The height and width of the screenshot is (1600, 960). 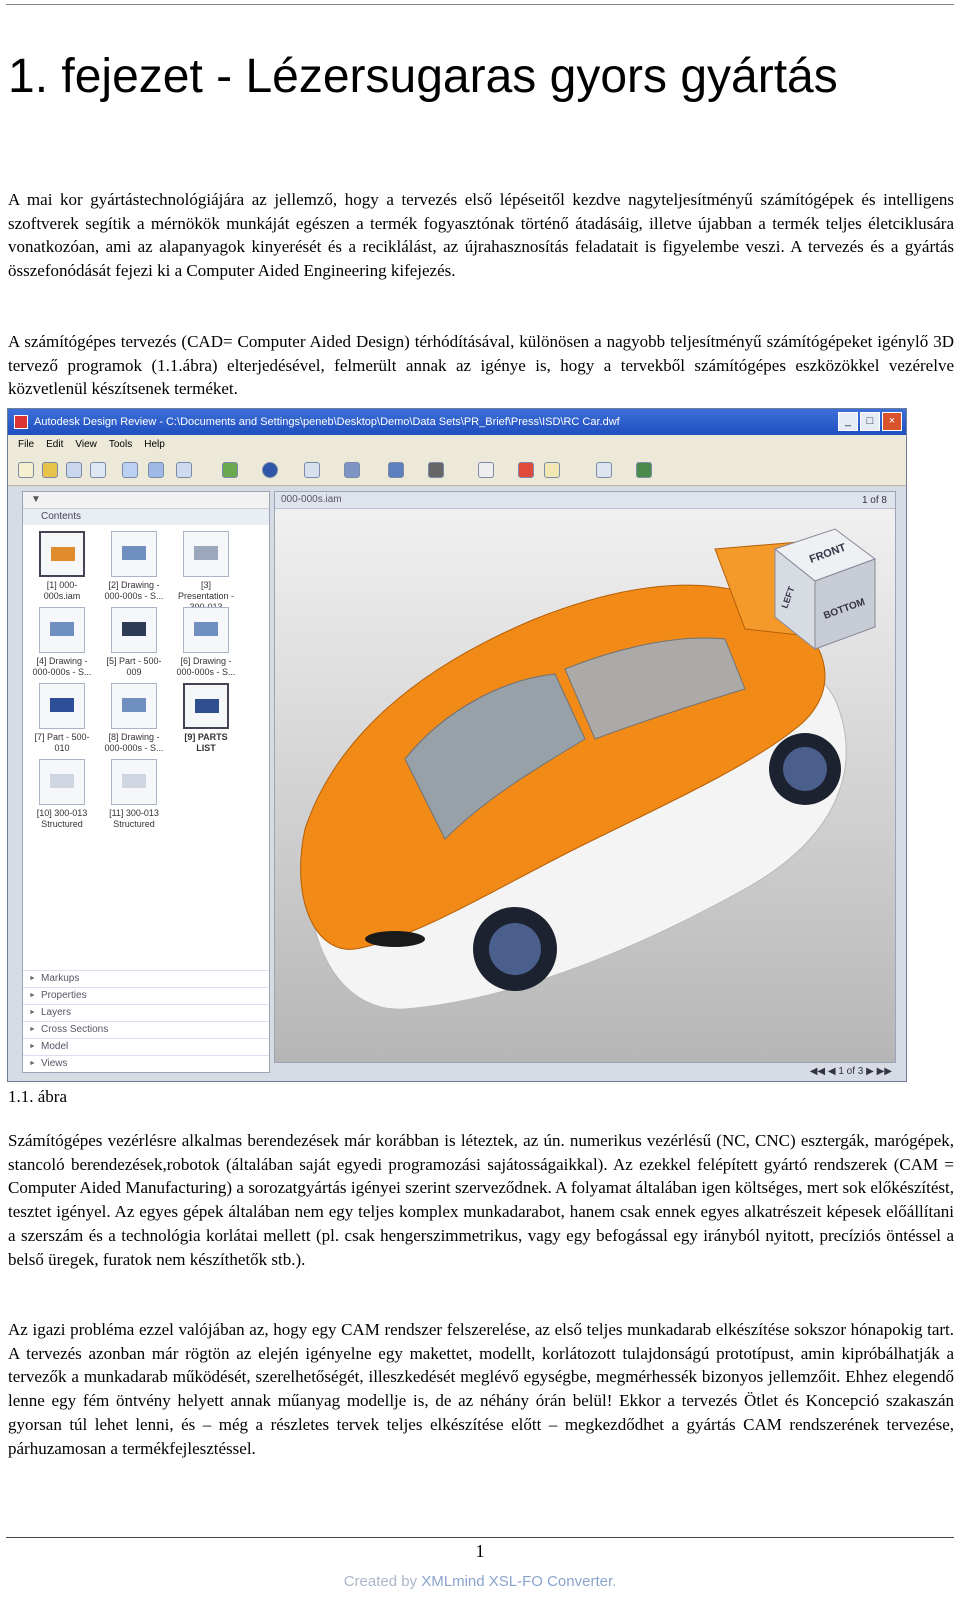 I want to click on redline-icon, so click(x=526, y=470).